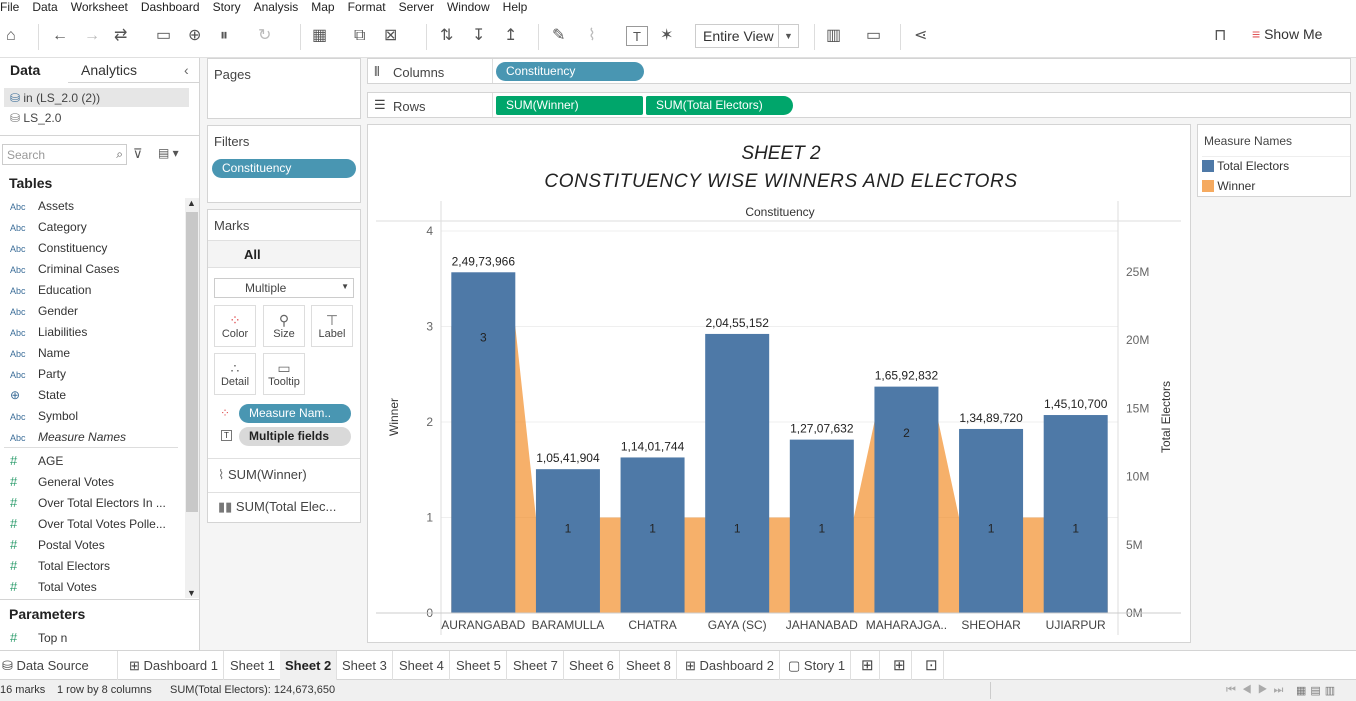 The image size is (1356, 701). What do you see at coordinates (1287, 34) in the screenshot?
I see `show-me-button: ≡ Show Me` at bounding box center [1287, 34].